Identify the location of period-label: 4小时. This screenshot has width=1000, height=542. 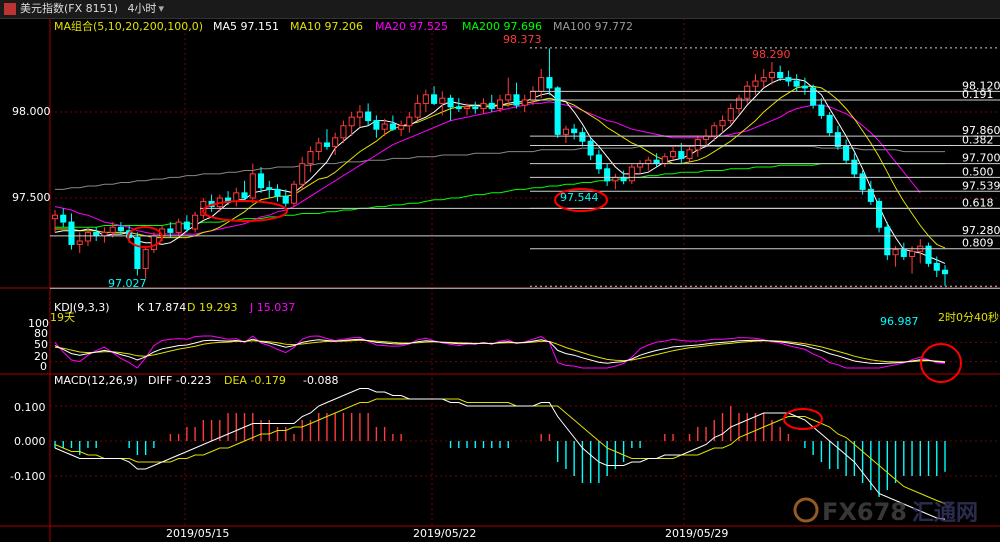
(141, 8).